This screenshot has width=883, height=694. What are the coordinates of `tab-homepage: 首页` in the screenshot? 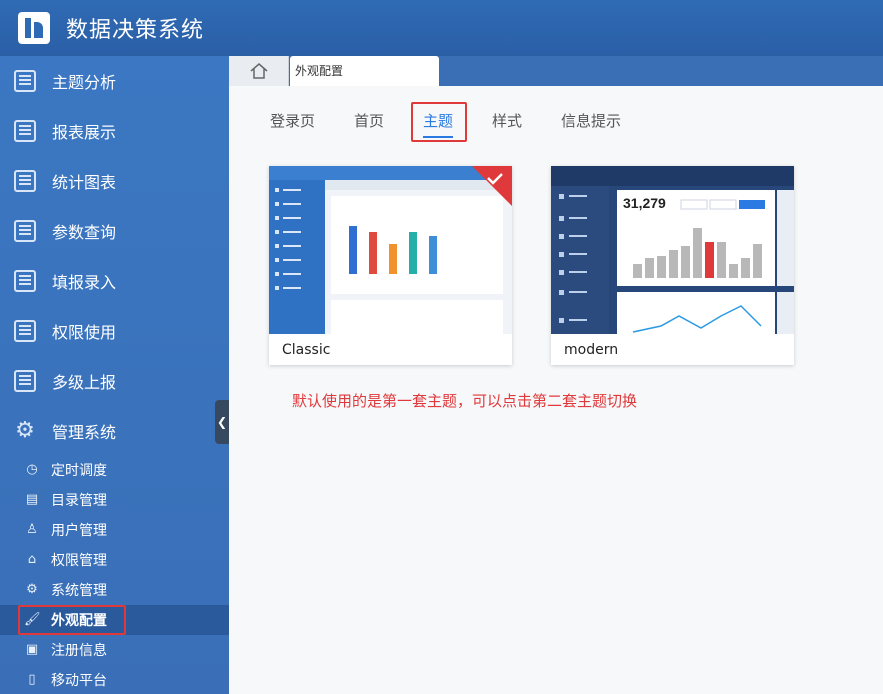 It's located at (369, 120).